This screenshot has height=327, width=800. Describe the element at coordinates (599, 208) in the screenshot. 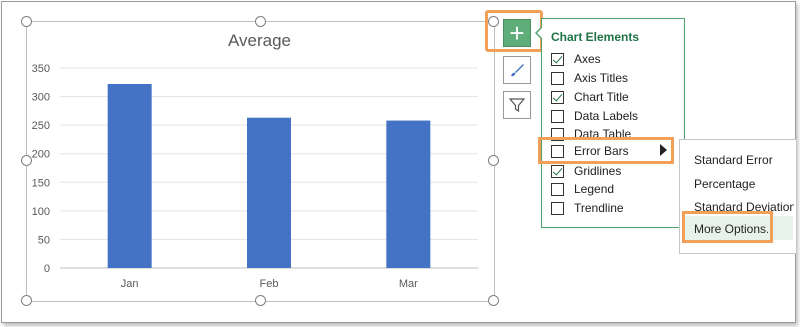

I see `element-label: Trendline` at that location.